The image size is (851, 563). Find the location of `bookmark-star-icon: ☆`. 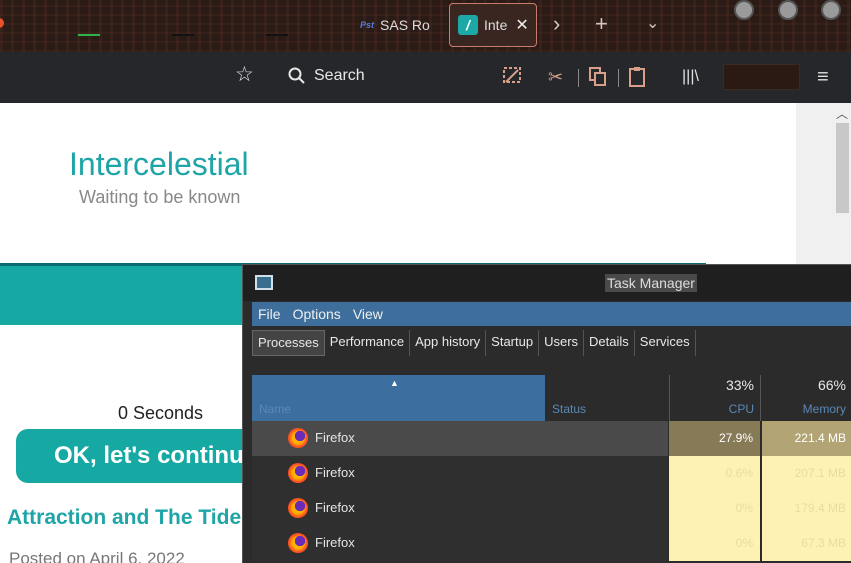

bookmark-star-icon: ☆ is located at coordinates (244, 75).